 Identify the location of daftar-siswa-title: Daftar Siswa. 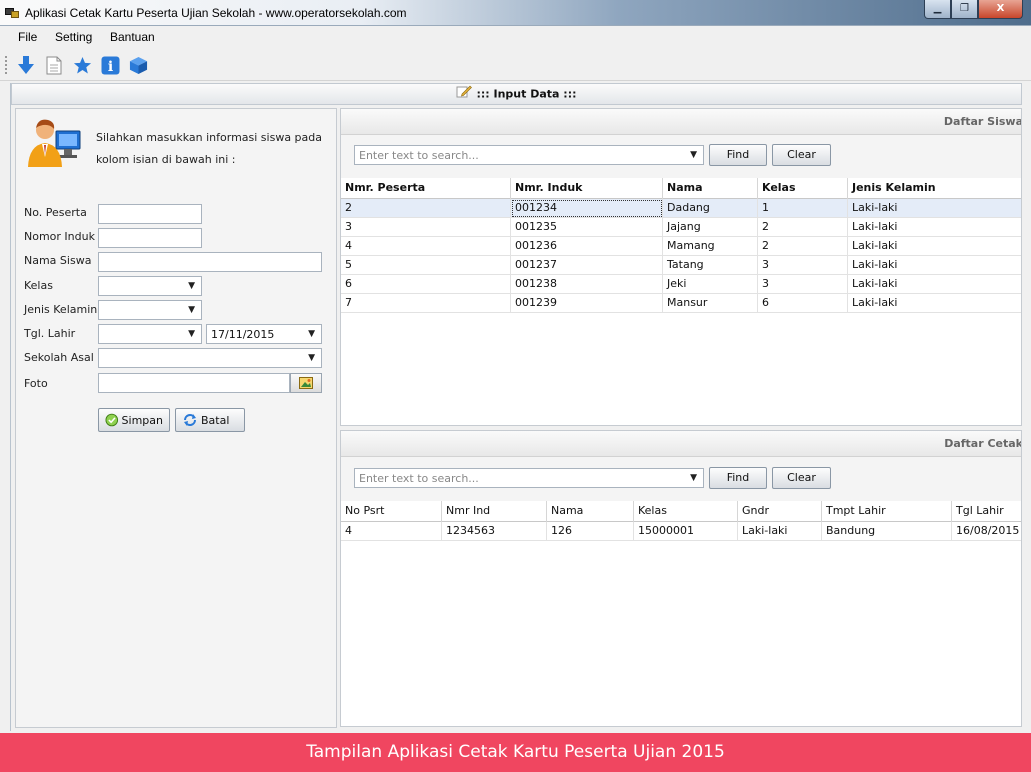
(982, 121).